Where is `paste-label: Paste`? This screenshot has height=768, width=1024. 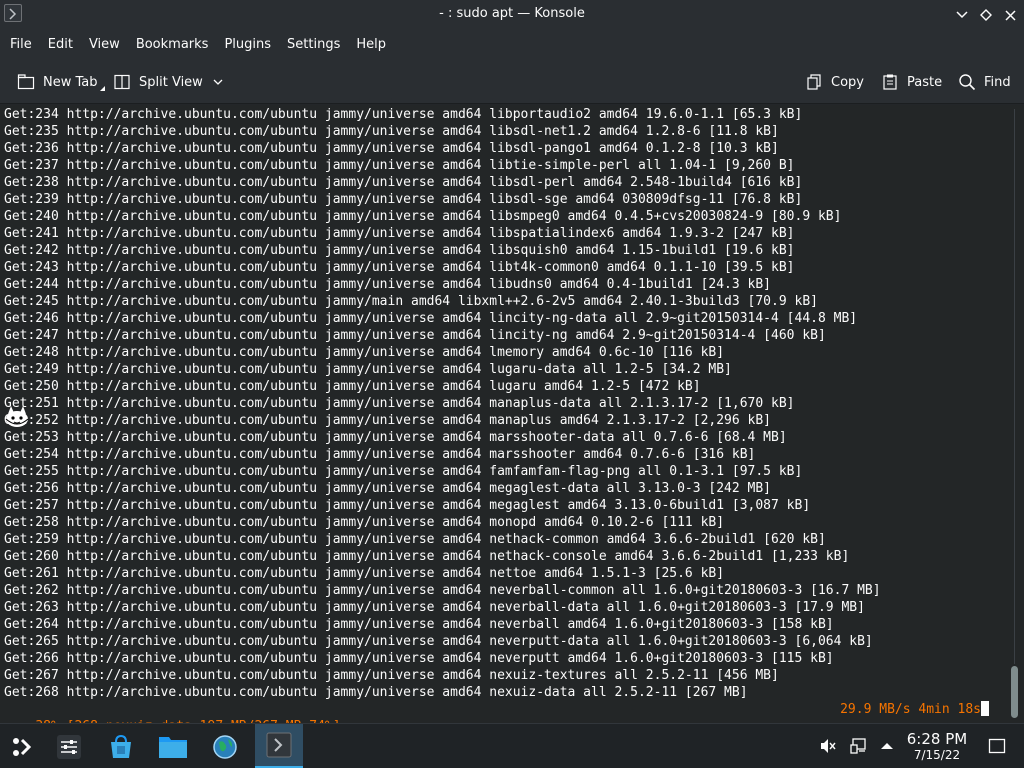 paste-label: Paste is located at coordinates (925, 82).